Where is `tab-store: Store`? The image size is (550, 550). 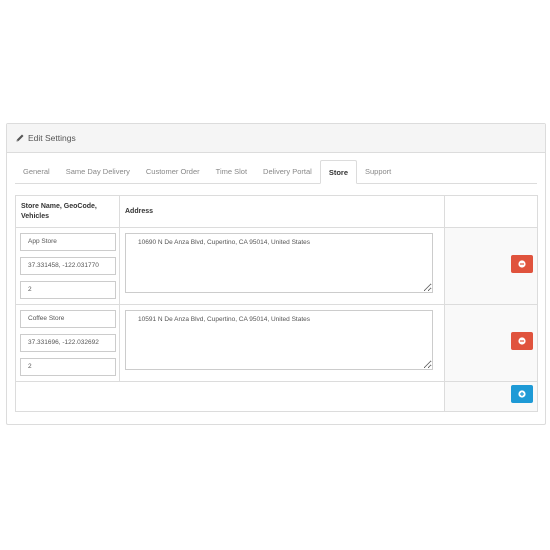 tab-store: Store is located at coordinates (338, 172).